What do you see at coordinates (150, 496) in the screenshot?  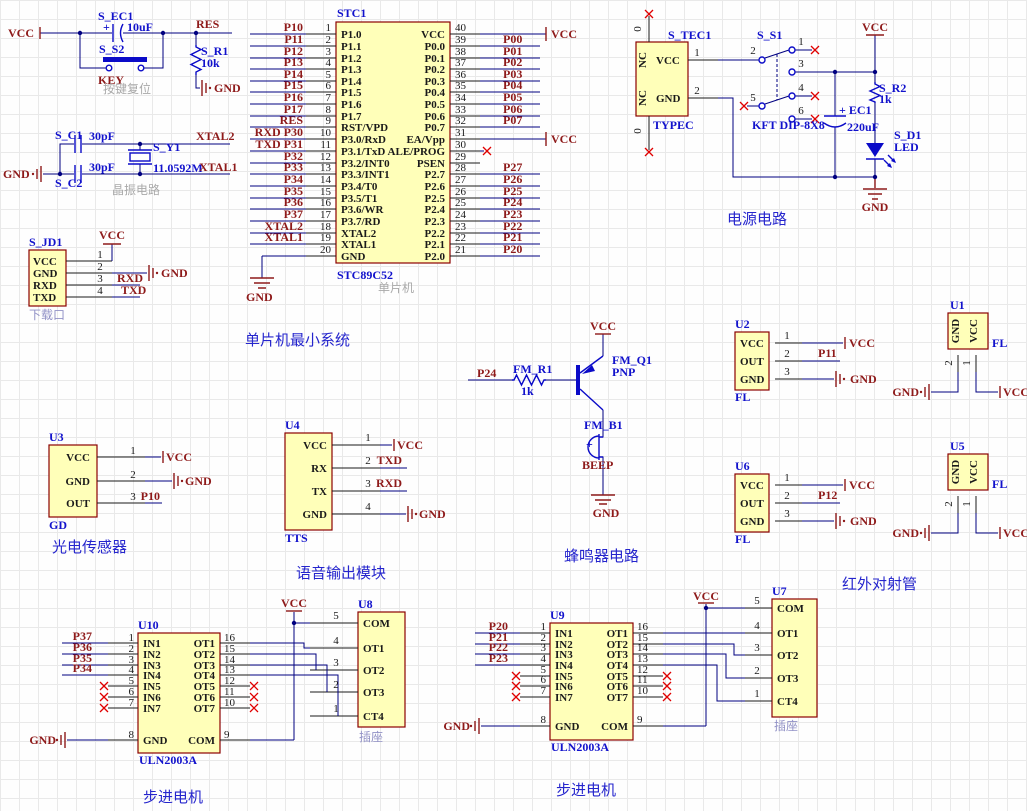 I see `u3-net-p10: P10` at bounding box center [150, 496].